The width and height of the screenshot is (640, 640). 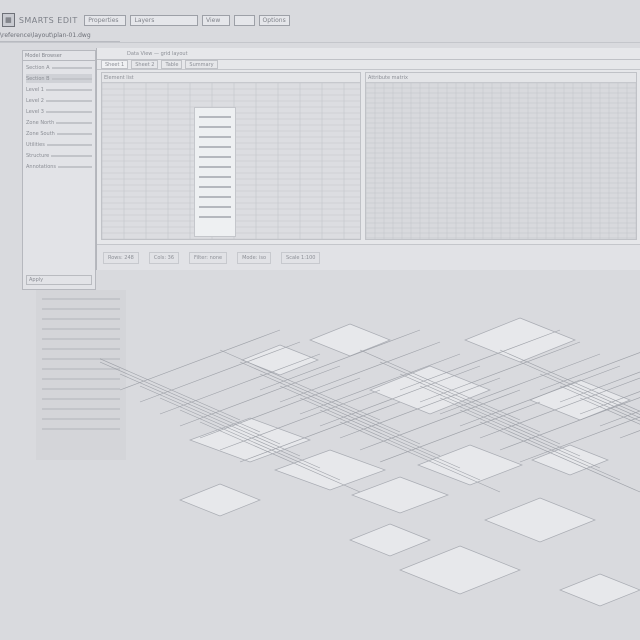 What do you see at coordinates (49, 20) in the screenshot?
I see `app-title: SMARTS EDIT TOOL` at bounding box center [49, 20].